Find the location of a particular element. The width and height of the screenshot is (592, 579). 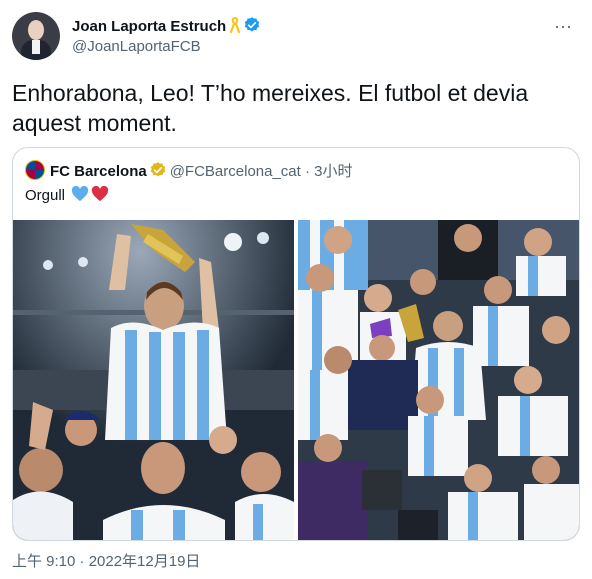

tweet-header: Joan Laporta Estruch @JoanLaportaFCB ··· is located at coordinates (296, 37).